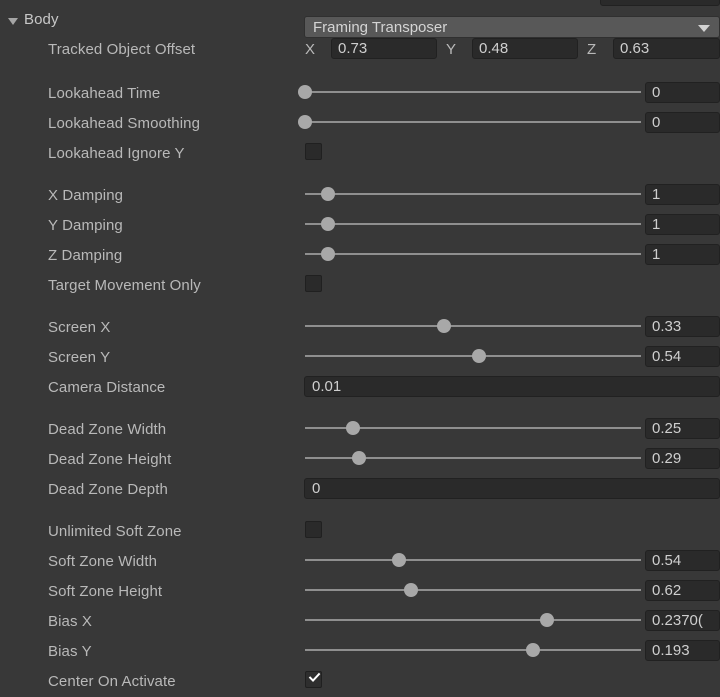 The width and height of the screenshot is (720, 697). Describe the element at coordinates (682, 326) in the screenshot. I see `property-value-field: 0.33` at that location.